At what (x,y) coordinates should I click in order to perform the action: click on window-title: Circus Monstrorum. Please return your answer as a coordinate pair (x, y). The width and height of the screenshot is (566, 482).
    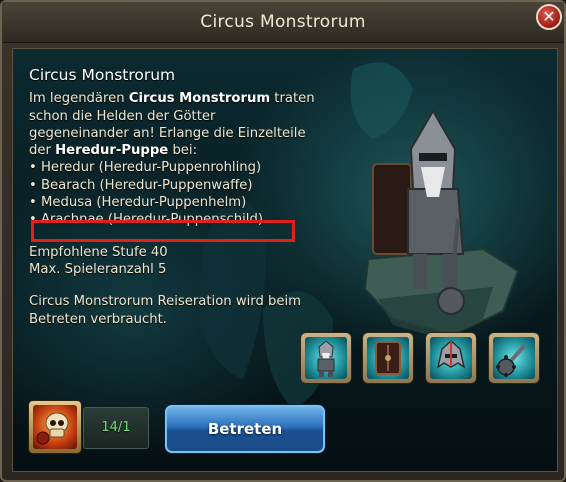
    Looking at the image, I should click on (283, 22).